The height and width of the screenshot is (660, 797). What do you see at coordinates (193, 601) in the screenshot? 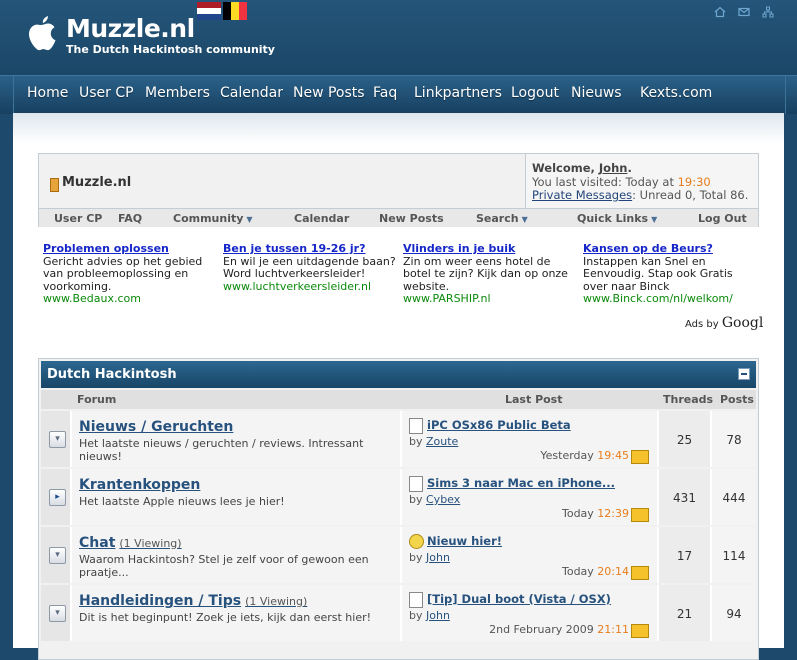
I see `forum-title-link: Handleidingen / Tips (1 Viewing)` at bounding box center [193, 601].